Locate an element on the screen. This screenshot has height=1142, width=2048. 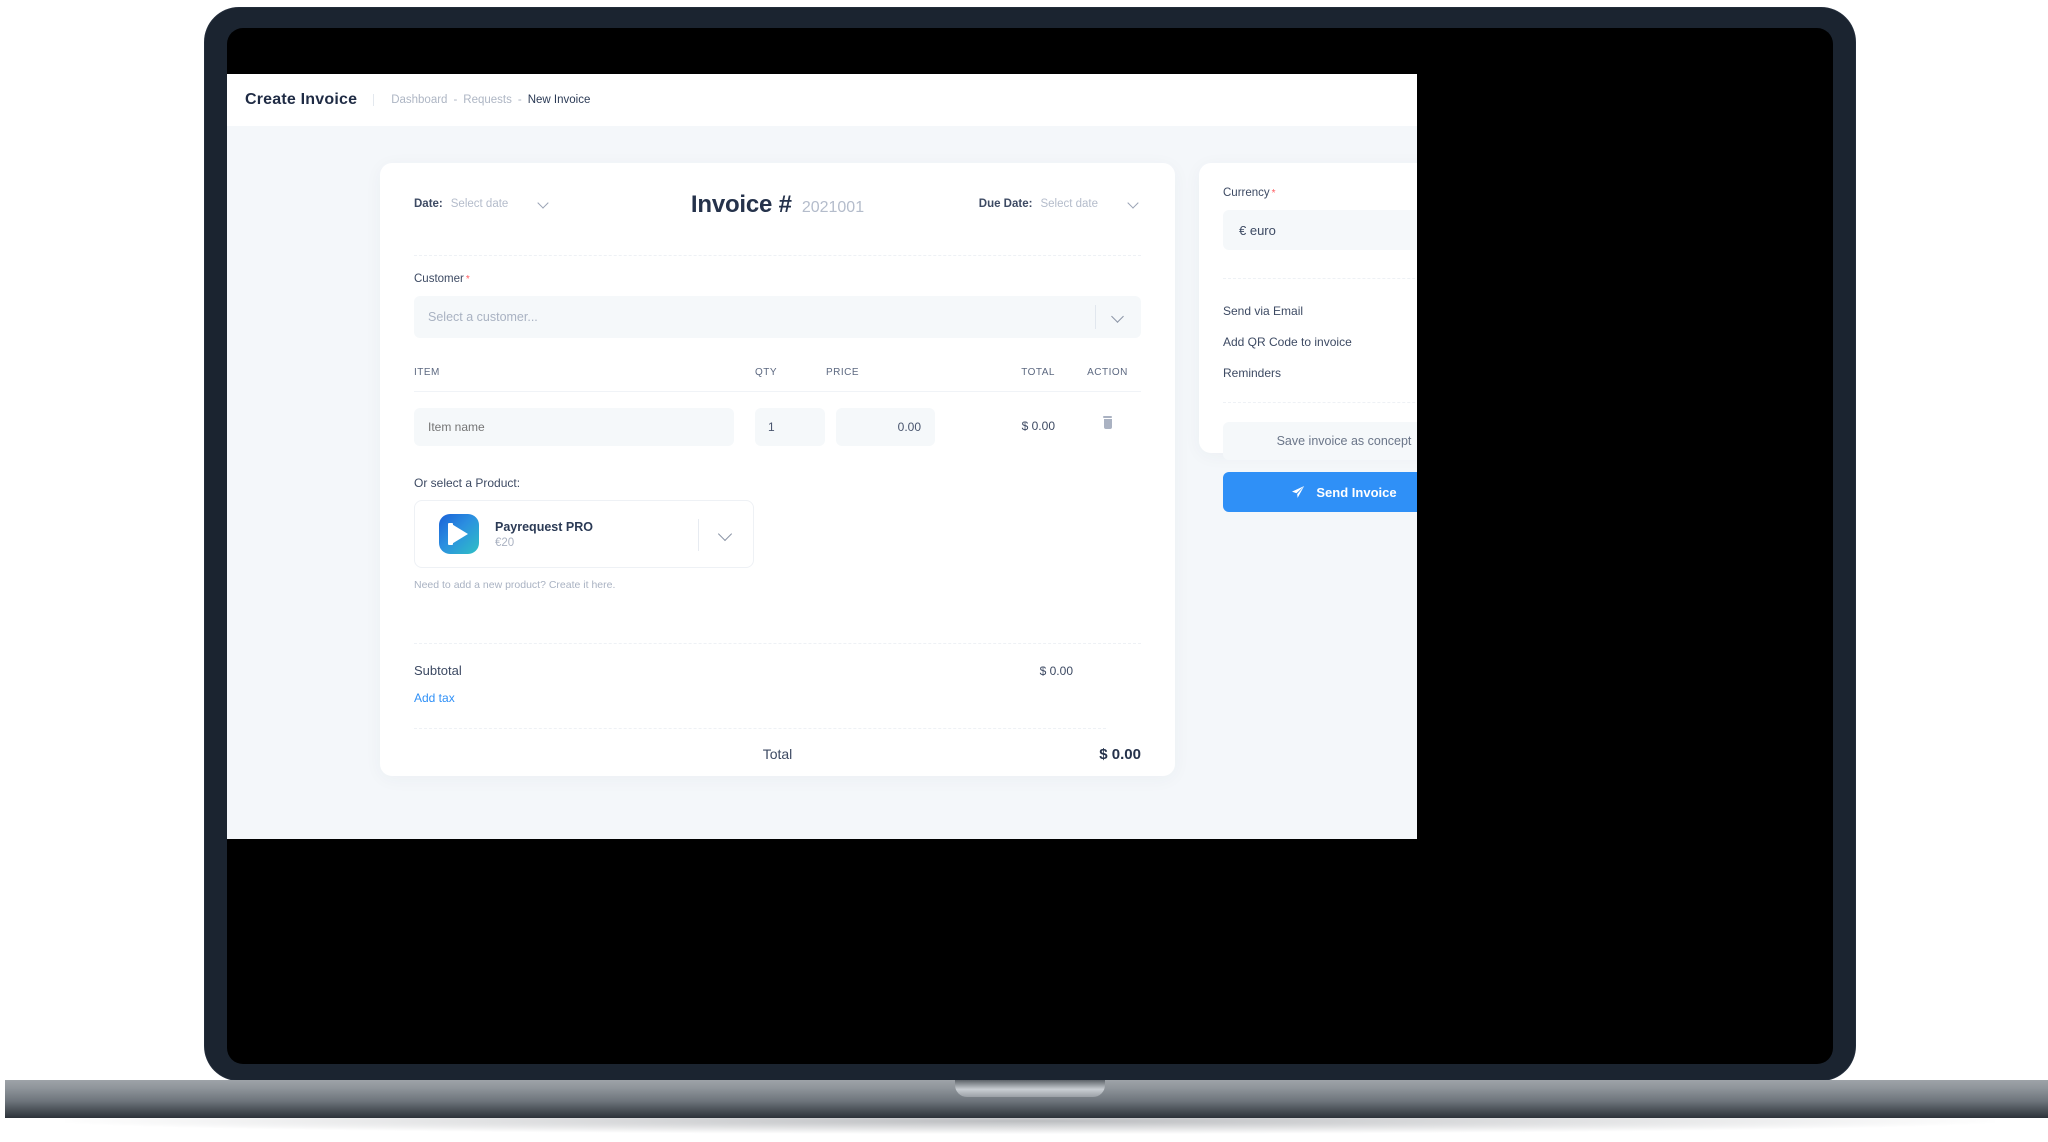
invoice-number: Invoice # 2021001 is located at coordinates (777, 205).